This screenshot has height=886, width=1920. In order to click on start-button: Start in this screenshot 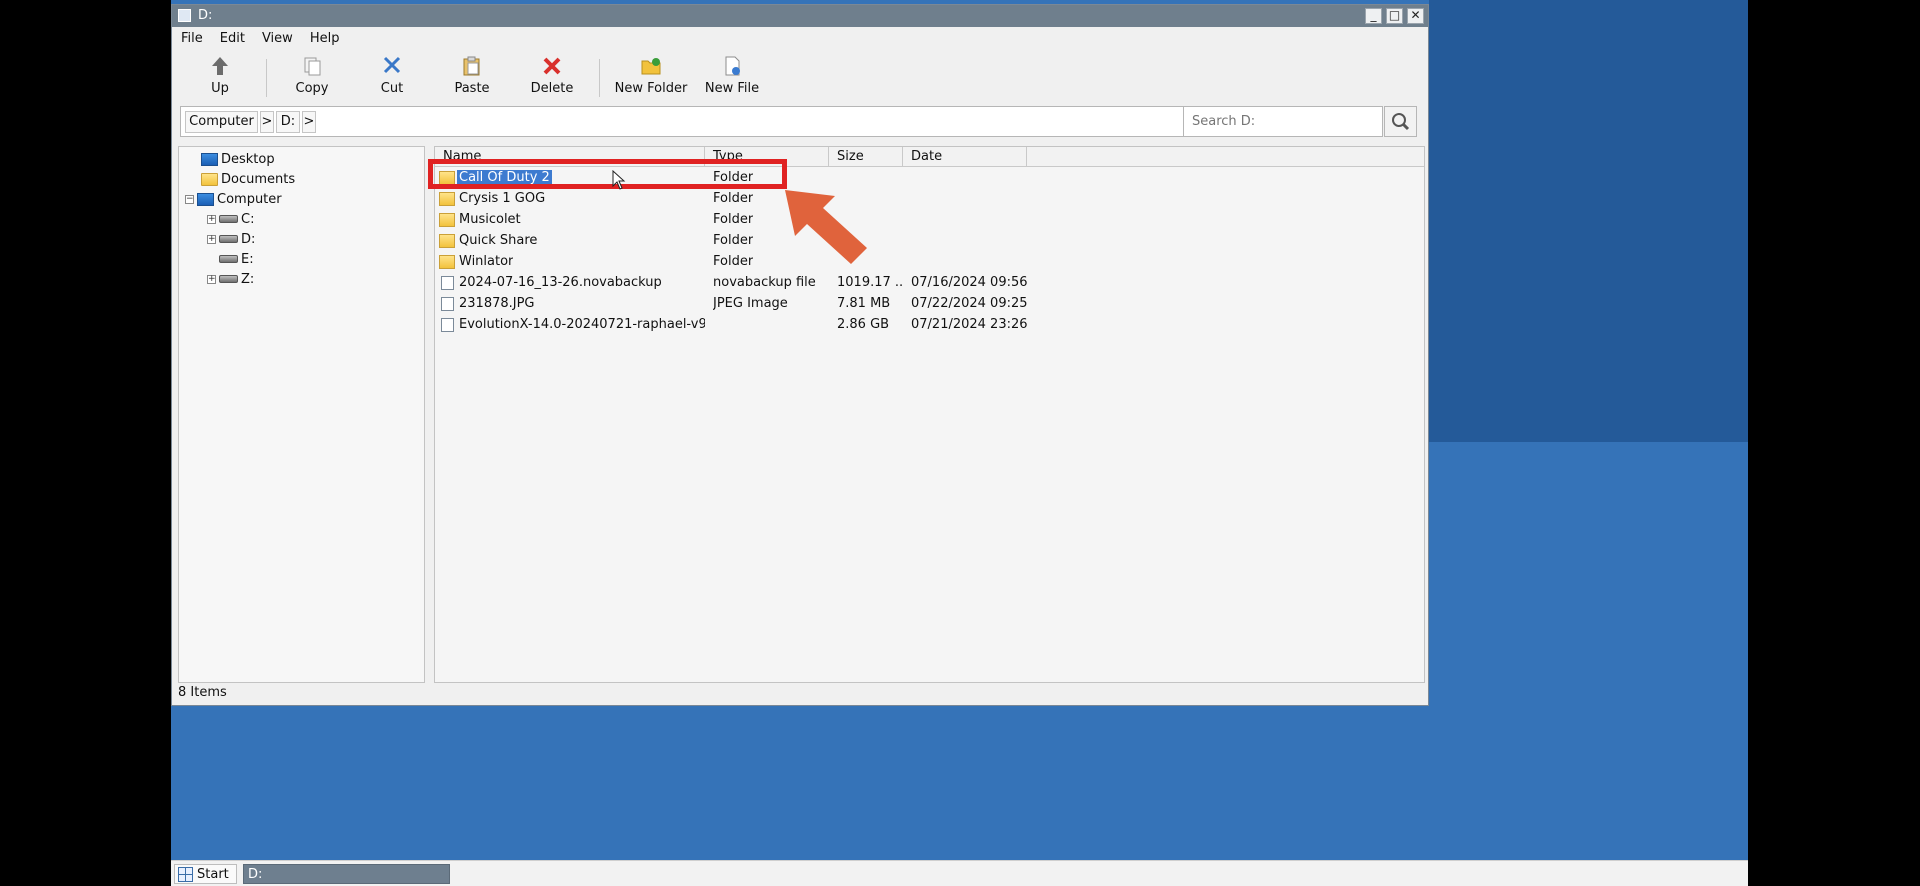, I will do `click(205, 874)`.